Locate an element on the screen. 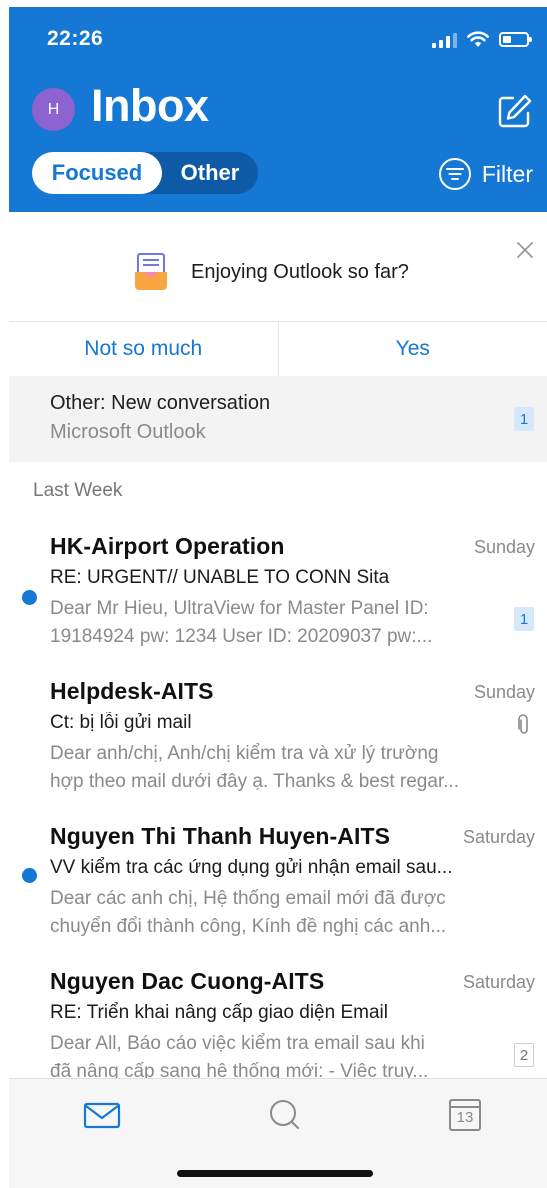 The image size is (547, 1188). wifi-icon is located at coordinates (478, 39).